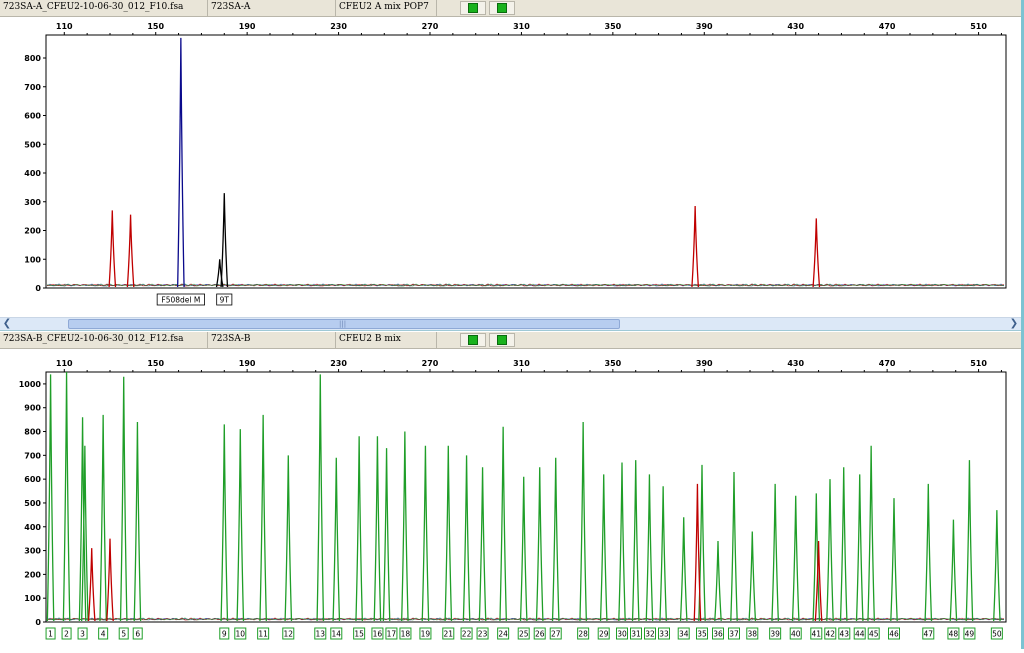  What do you see at coordinates (521, 26) in the screenshot?
I see `x-tick-label: 310` at bounding box center [521, 26].